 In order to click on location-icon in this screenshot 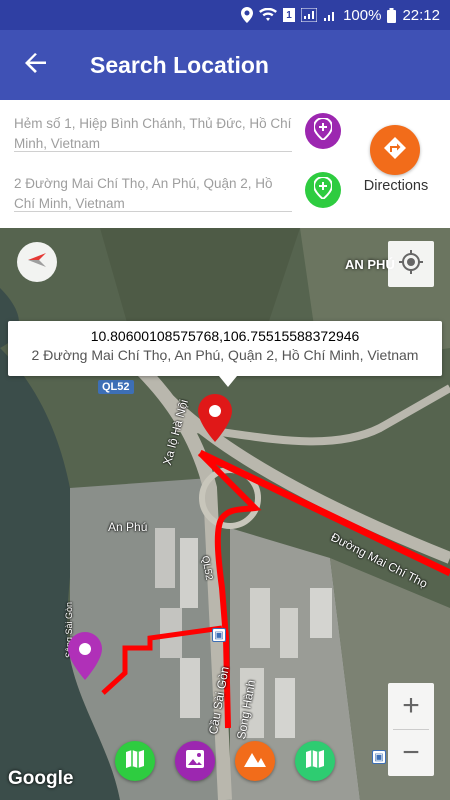, I will do `click(247, 15)`.